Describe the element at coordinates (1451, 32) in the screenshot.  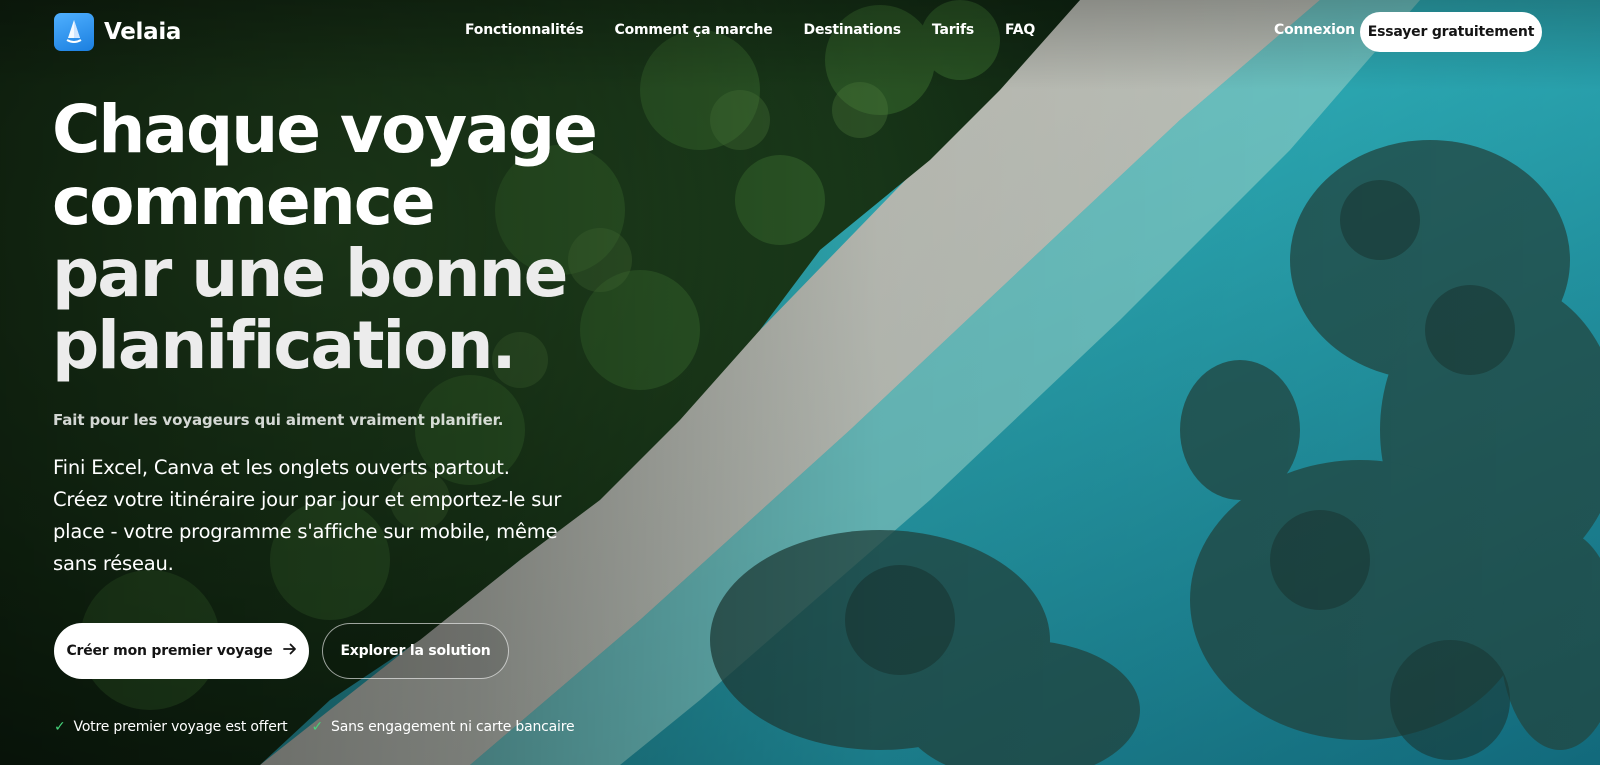
I see `try-free-button: Essayer gratuitement` at that location.